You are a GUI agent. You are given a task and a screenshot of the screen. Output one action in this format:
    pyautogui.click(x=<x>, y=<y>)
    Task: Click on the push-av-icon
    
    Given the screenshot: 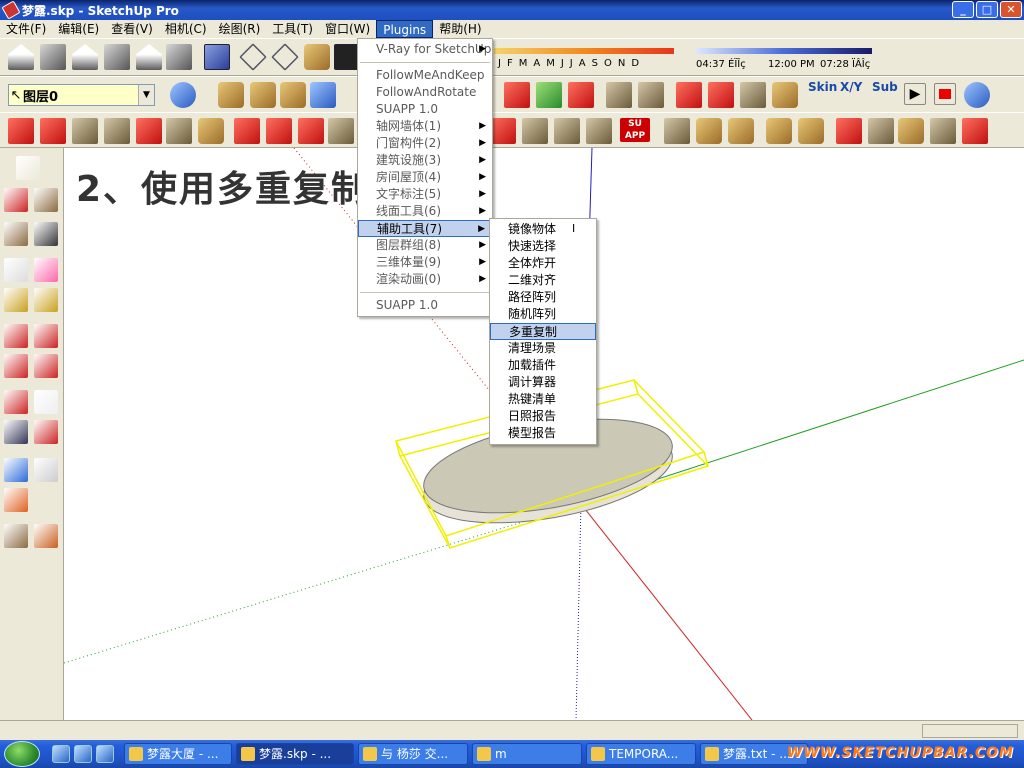 What is the action you would take?
    pyautogui.click(x=549, y=95)
    